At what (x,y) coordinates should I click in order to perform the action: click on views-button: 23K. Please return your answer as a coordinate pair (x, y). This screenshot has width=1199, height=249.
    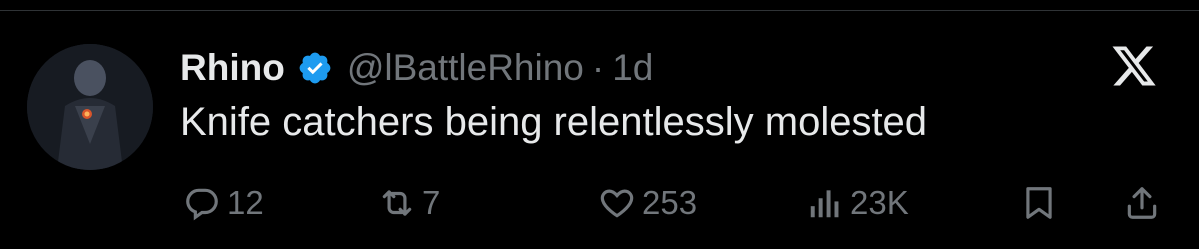
    Looking at the image, I should click on (857, 203).